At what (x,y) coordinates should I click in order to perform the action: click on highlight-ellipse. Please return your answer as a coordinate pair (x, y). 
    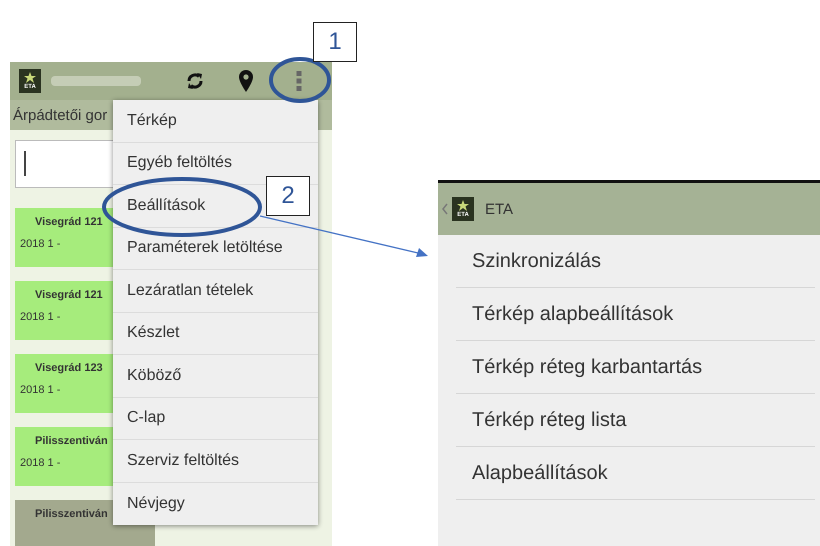
    Looking at the image, I should click on (300, 80).